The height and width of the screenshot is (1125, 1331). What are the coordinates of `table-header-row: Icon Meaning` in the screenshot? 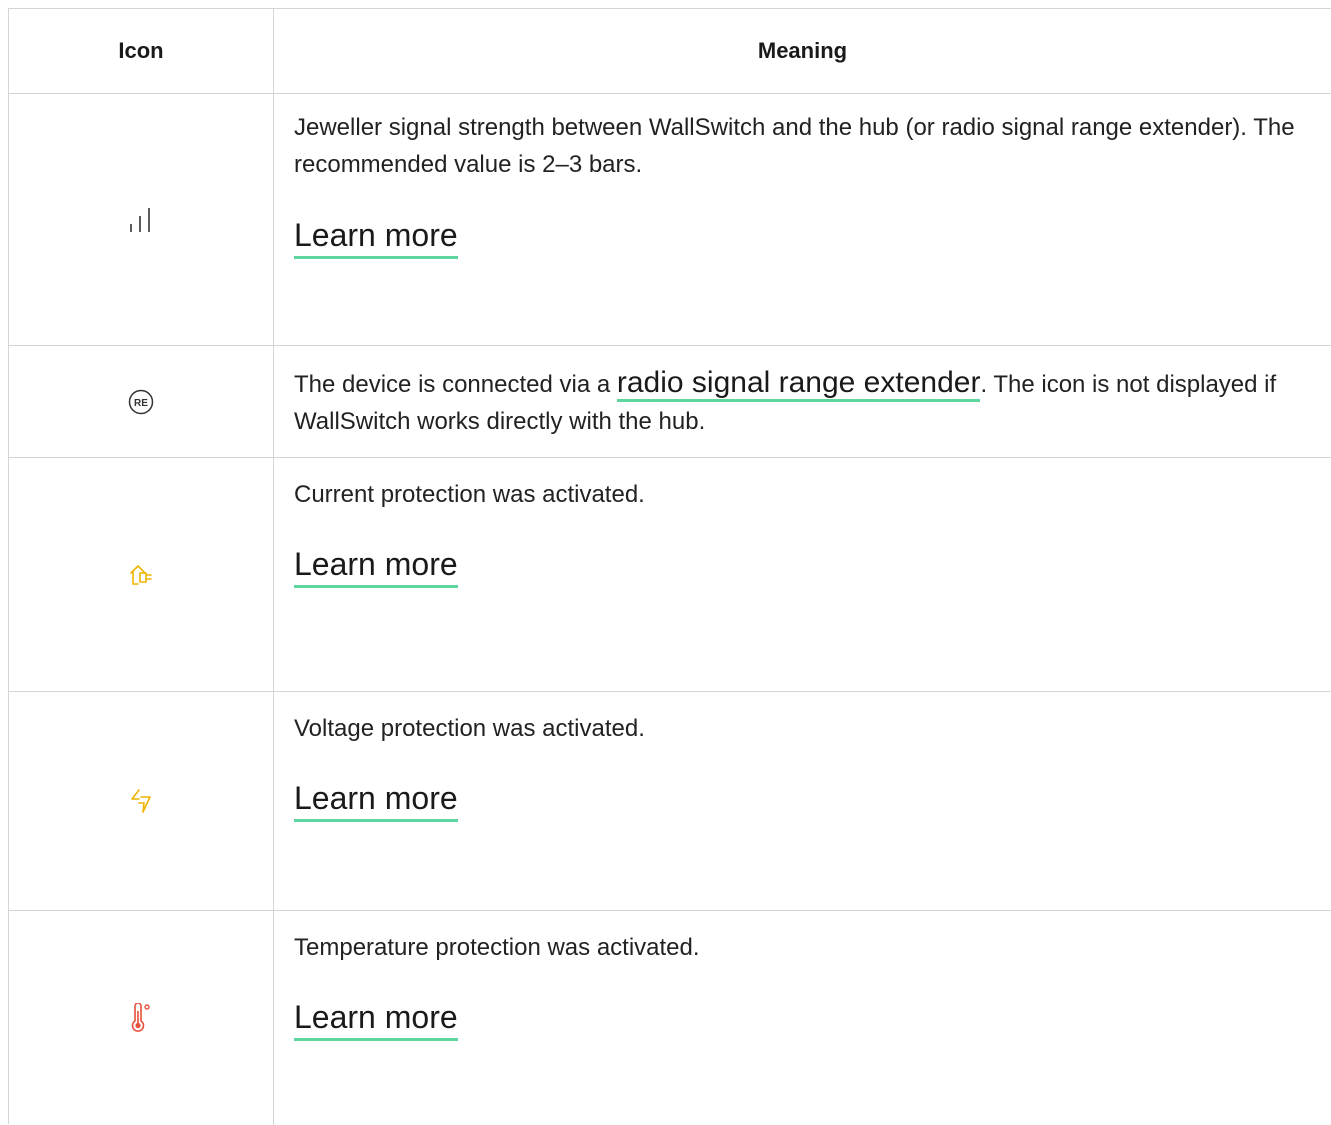 It's located at (670, 51).